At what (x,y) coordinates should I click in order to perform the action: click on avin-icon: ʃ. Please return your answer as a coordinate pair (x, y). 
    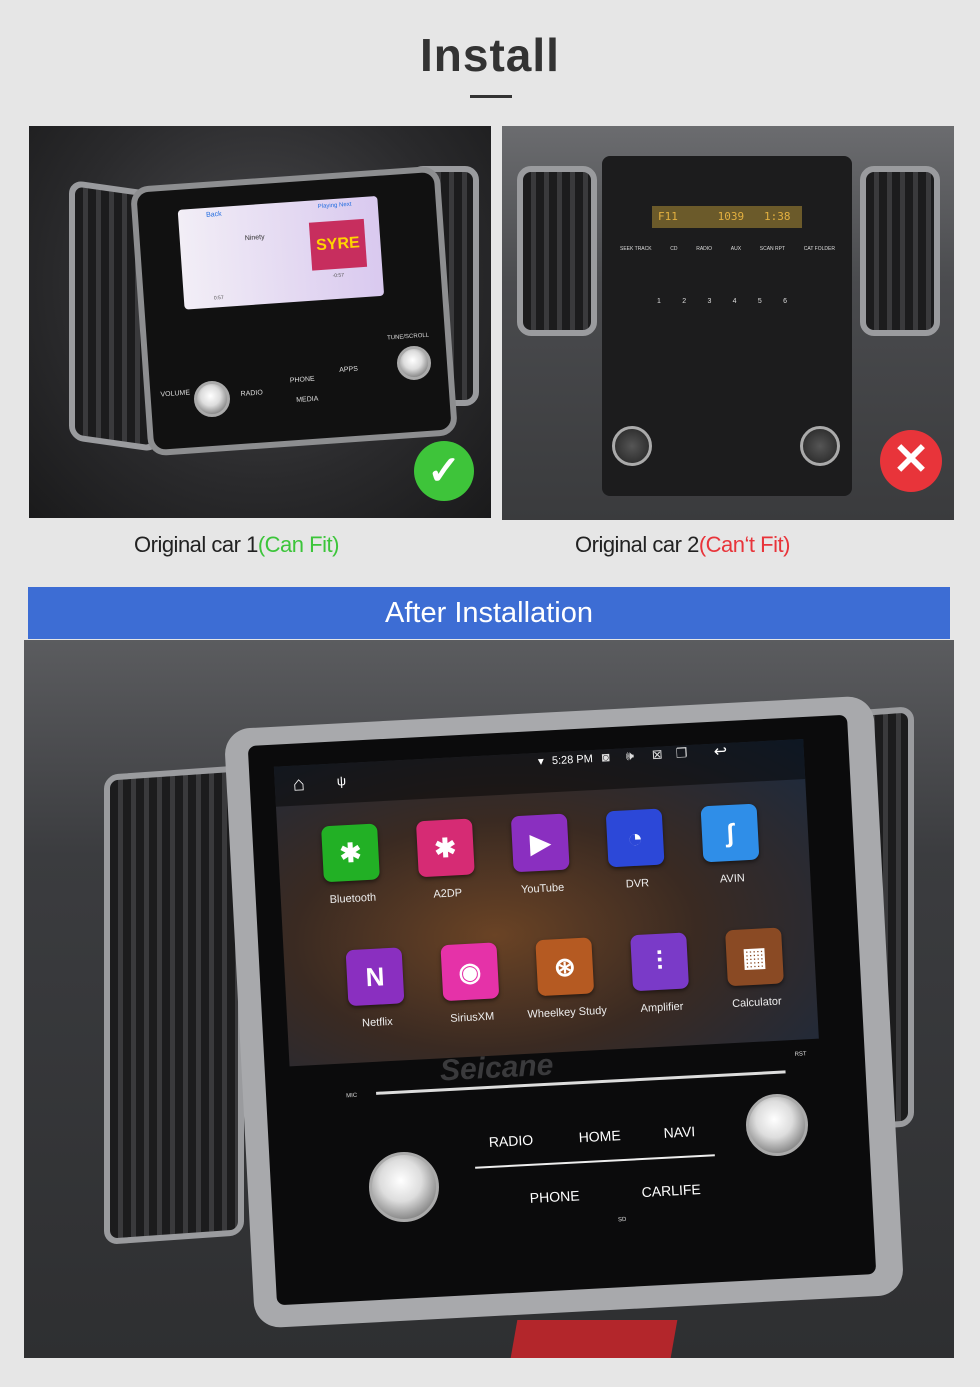
    Looking at the image, I should click on (730, 833).